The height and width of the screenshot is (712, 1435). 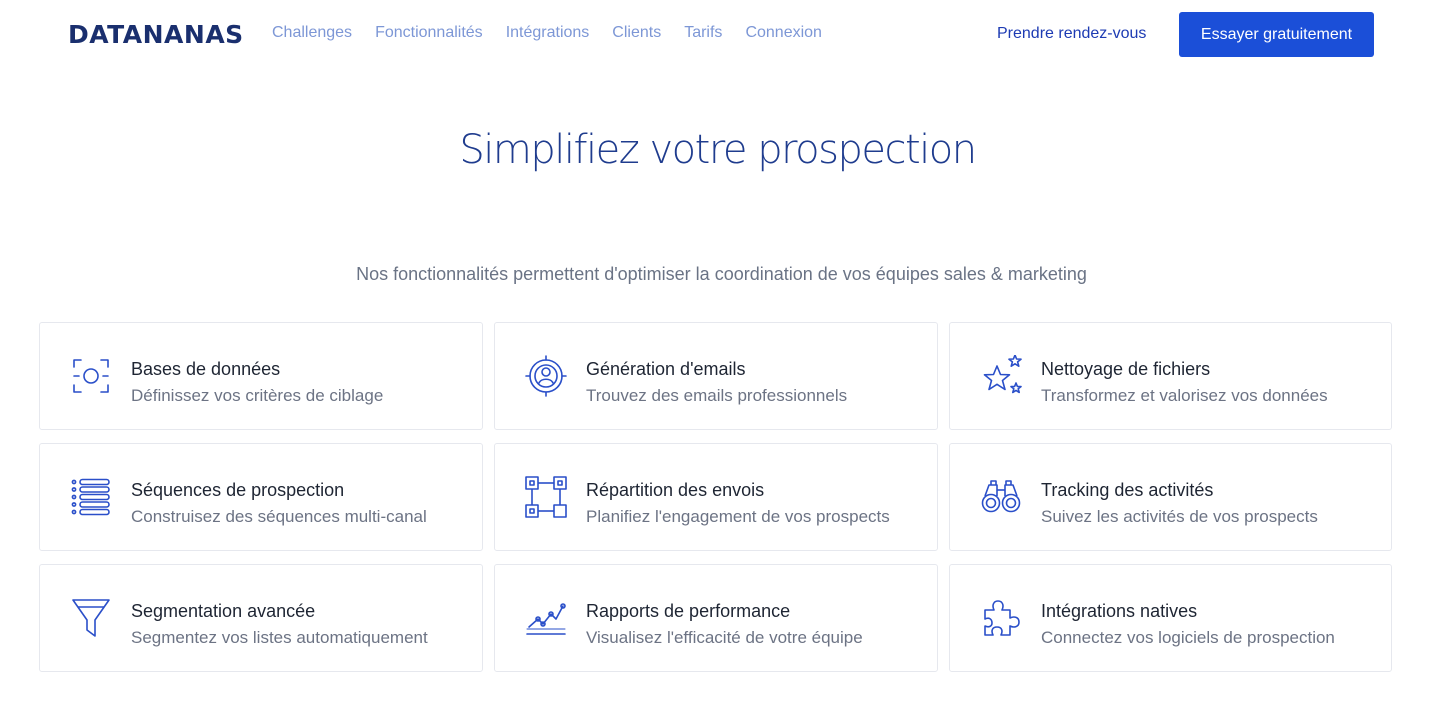 I want to click on feature-description: Définissez vos critères de ciblage, so click(x=257, y=395).